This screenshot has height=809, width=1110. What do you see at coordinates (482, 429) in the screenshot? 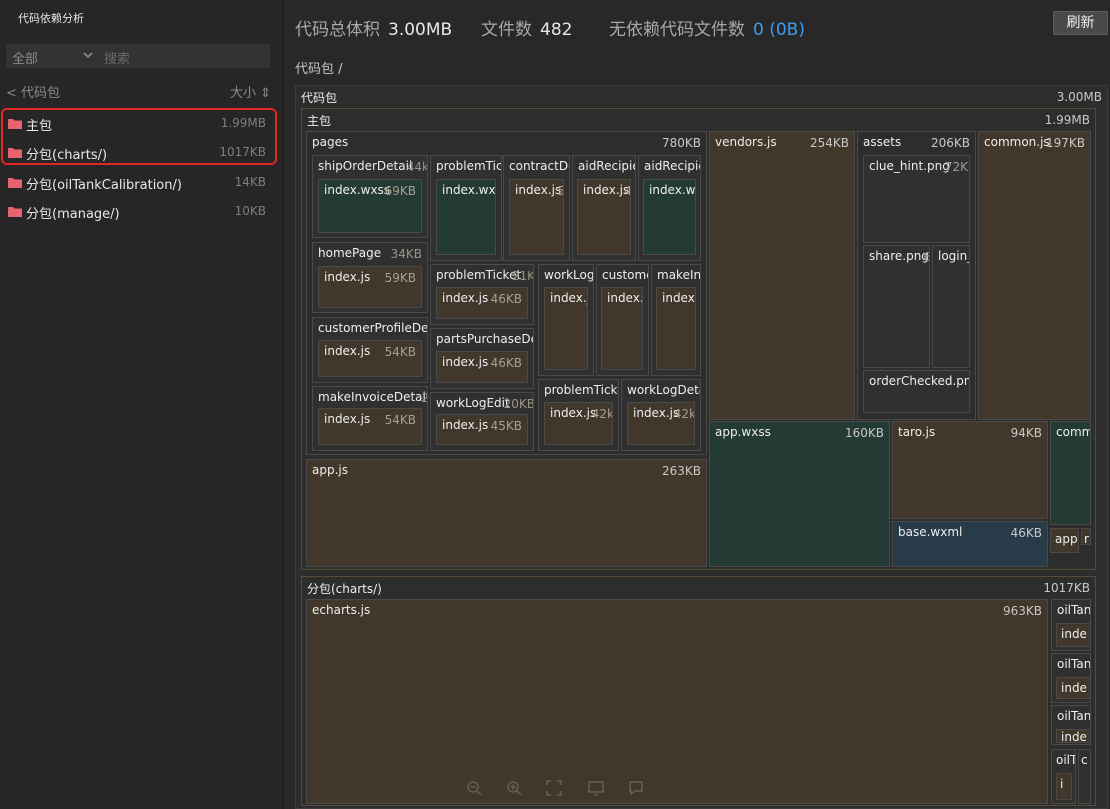
I see `treemap-file: index.js 45KB` at bounding box center [482, 429].